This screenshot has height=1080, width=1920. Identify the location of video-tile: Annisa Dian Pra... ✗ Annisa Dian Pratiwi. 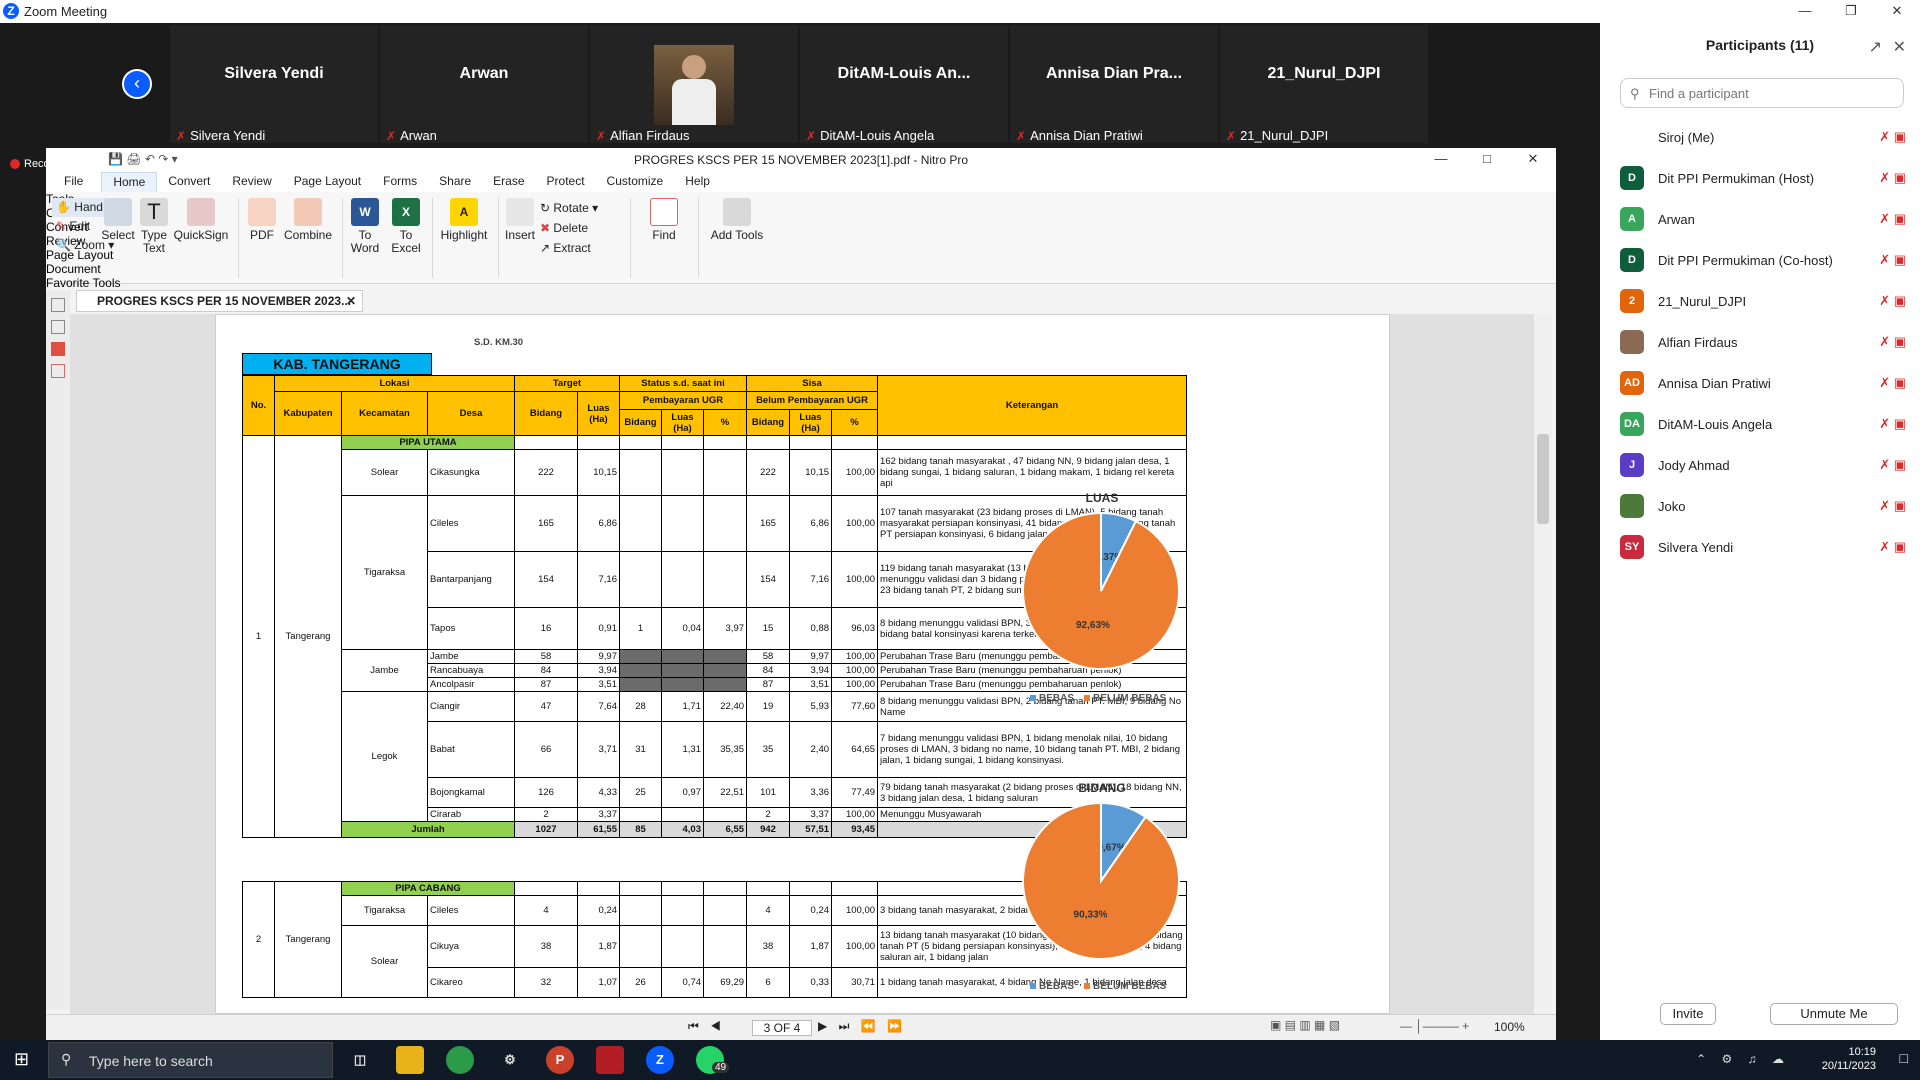
(1114, 84).